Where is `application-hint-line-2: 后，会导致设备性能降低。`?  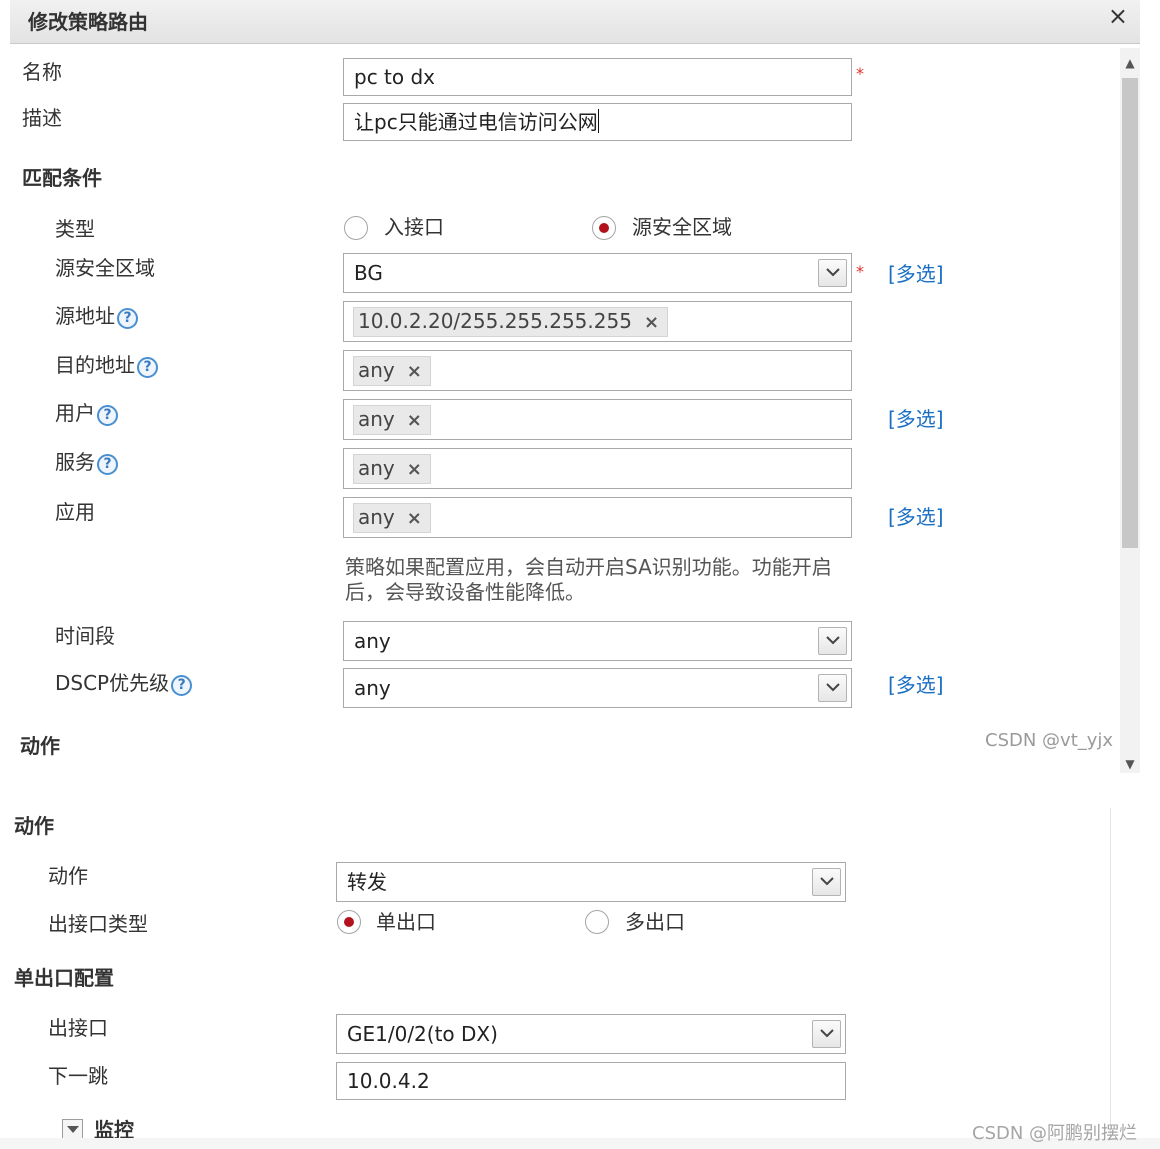 application-hint-line-2: 后，会导致设备性能降低。 is located at coordinates (465, 592).